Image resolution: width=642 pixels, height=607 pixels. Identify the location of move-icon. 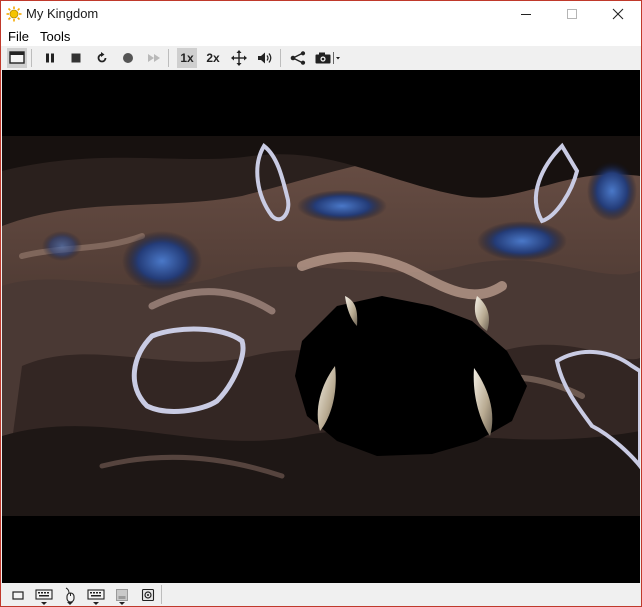
(239, 58).